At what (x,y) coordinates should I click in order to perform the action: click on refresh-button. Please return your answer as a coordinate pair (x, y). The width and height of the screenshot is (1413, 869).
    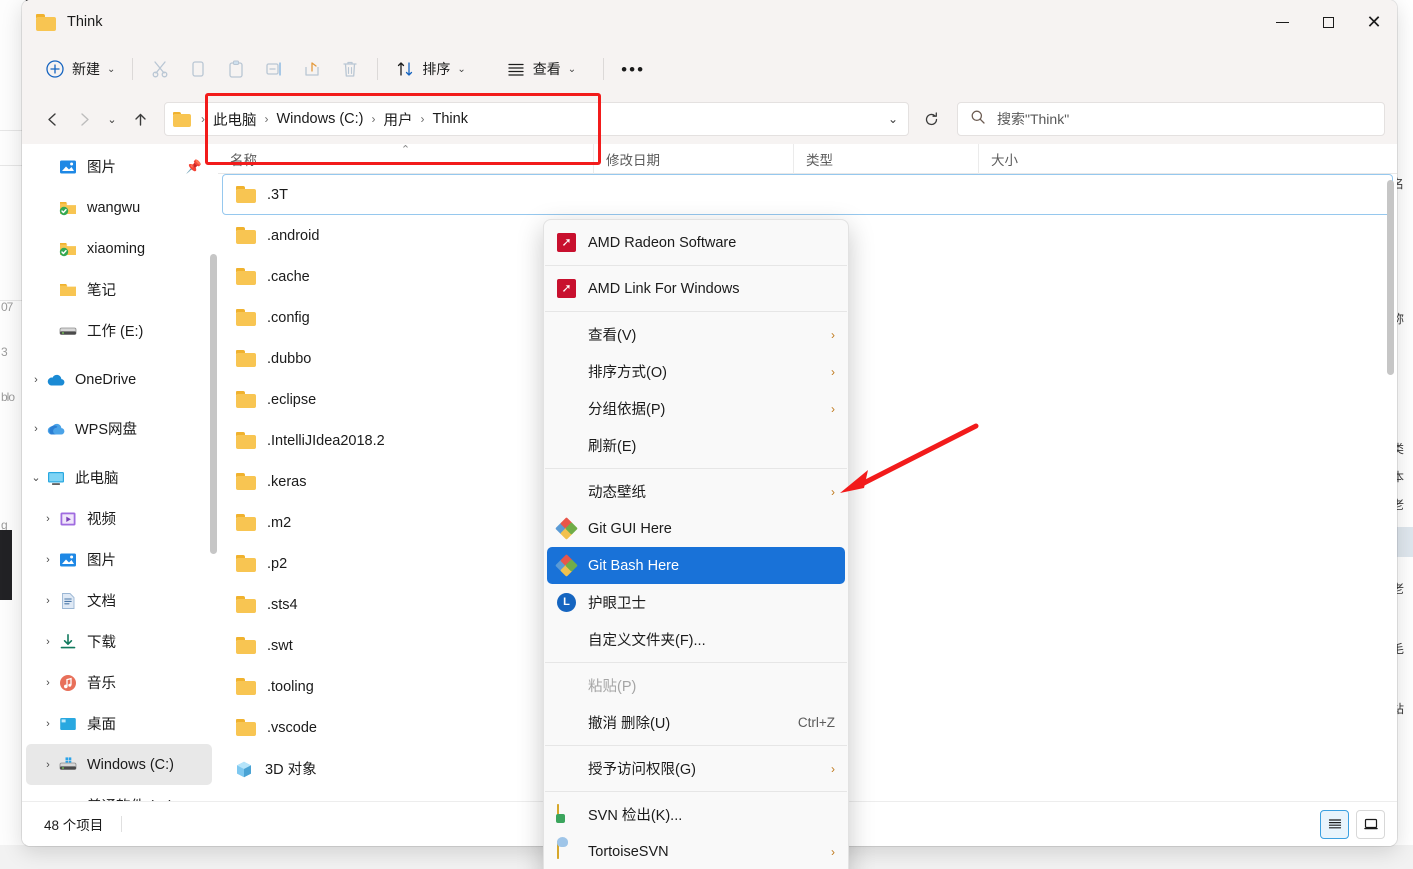
    Looking at the image, I should click on (931, 119).